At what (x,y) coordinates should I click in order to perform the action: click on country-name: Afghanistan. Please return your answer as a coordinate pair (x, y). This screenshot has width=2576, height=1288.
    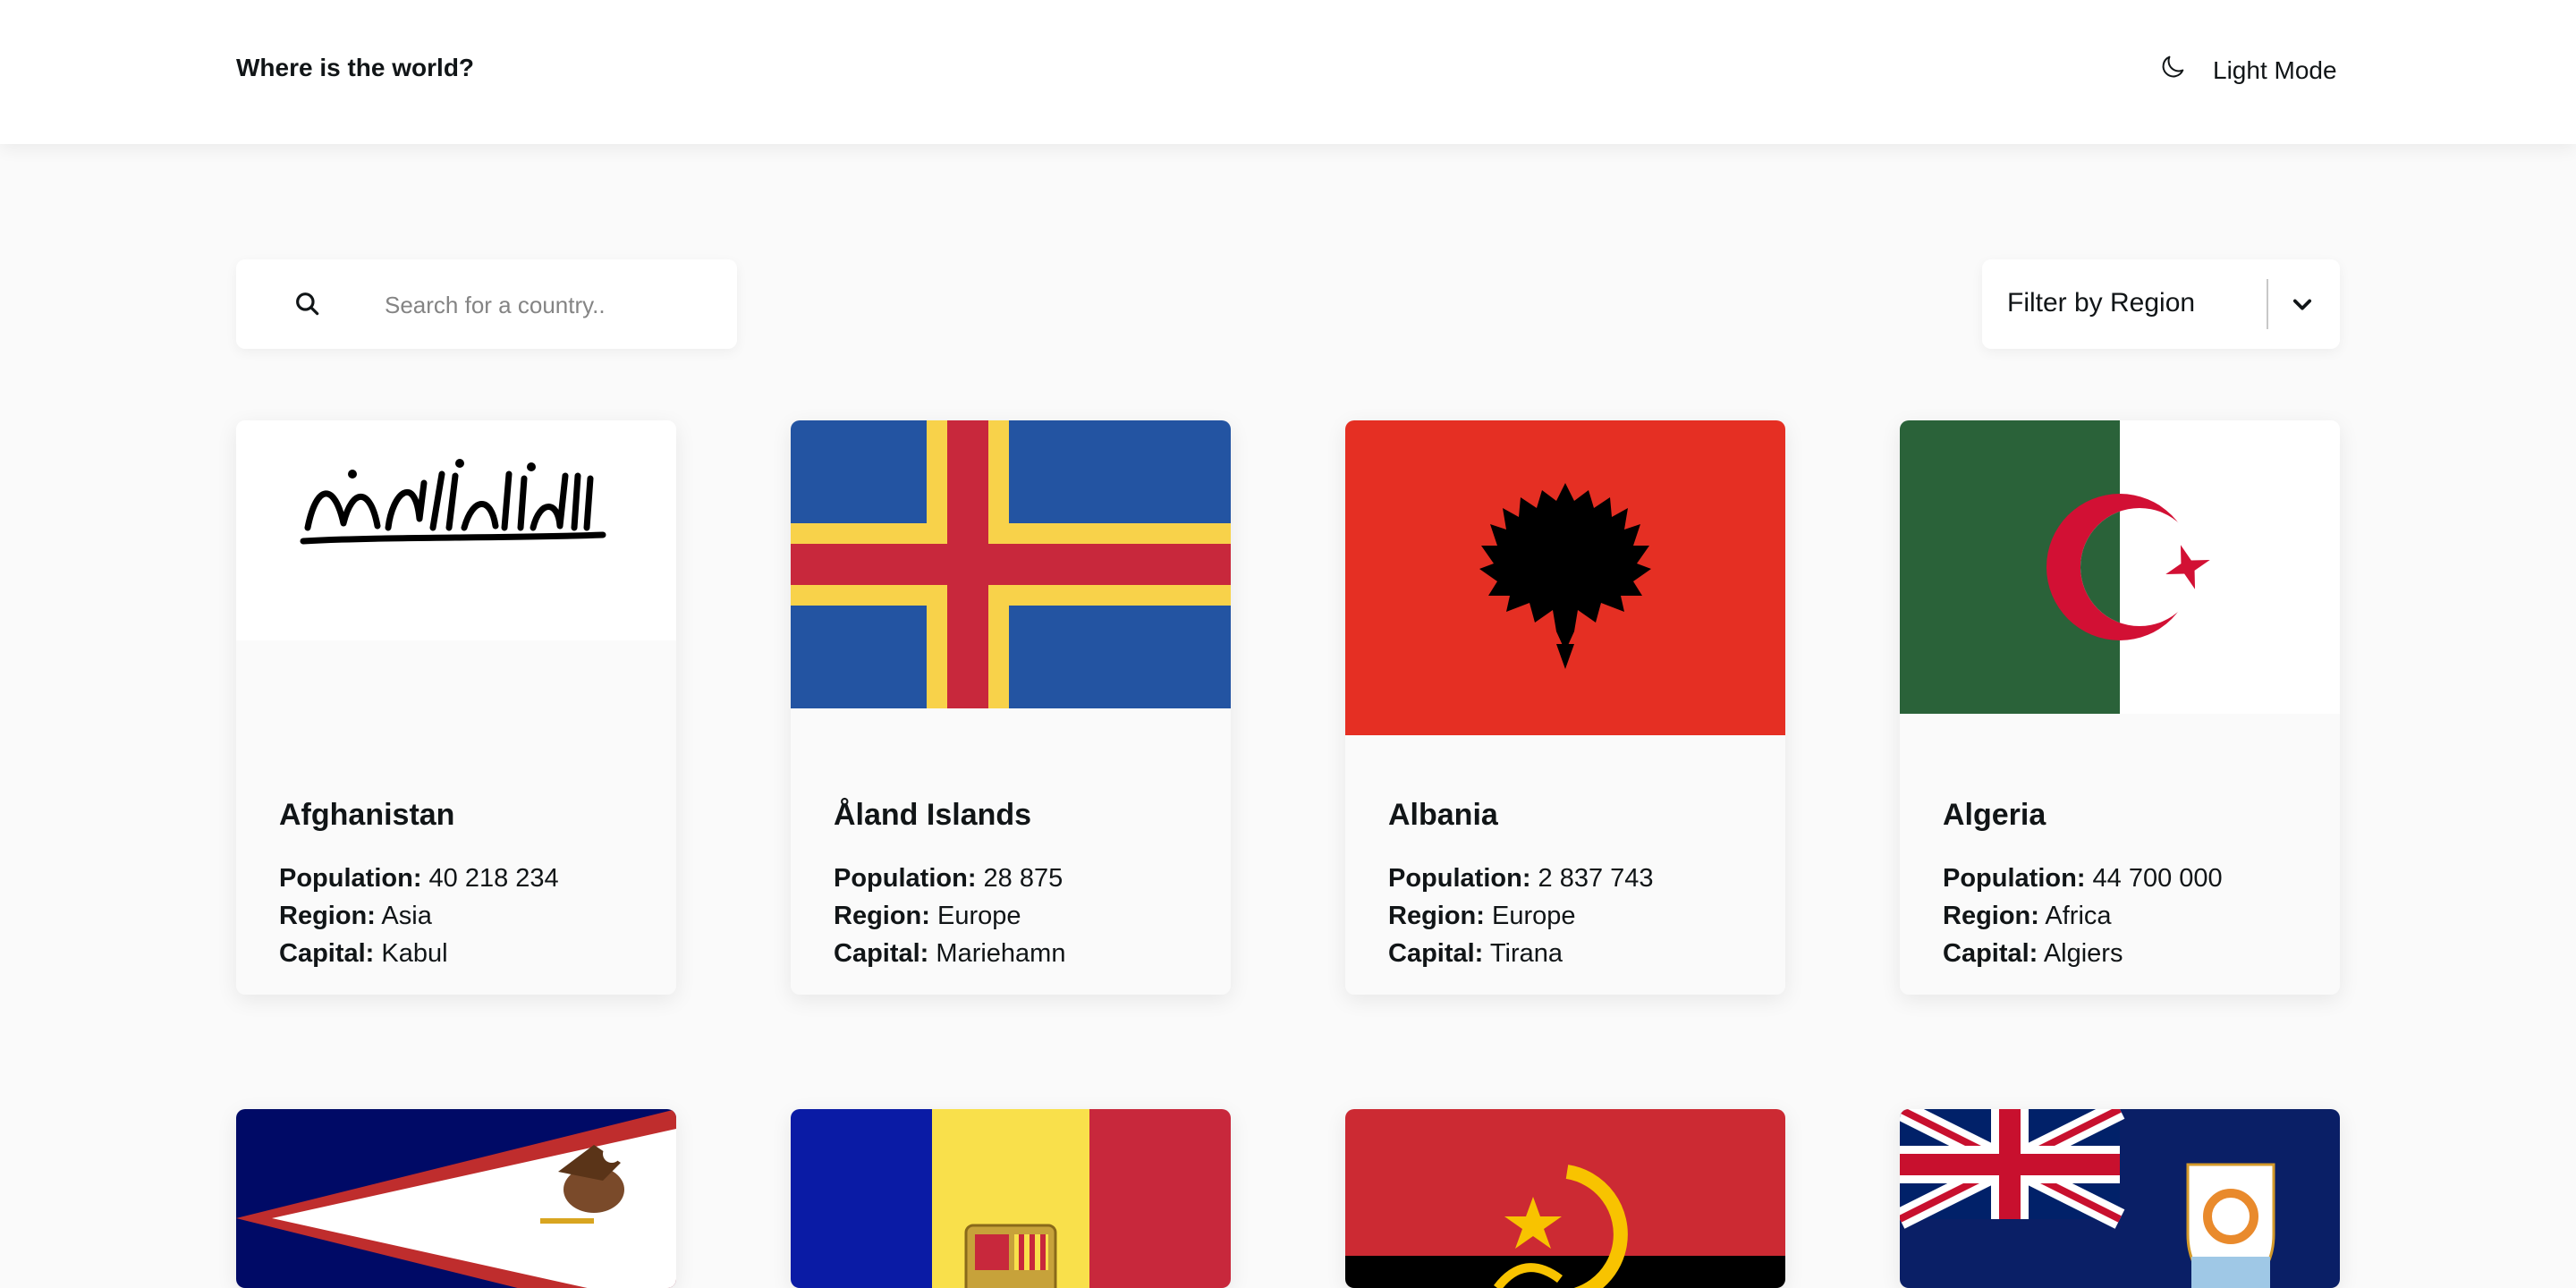
    Looking at the image, I should click on (367, 815).